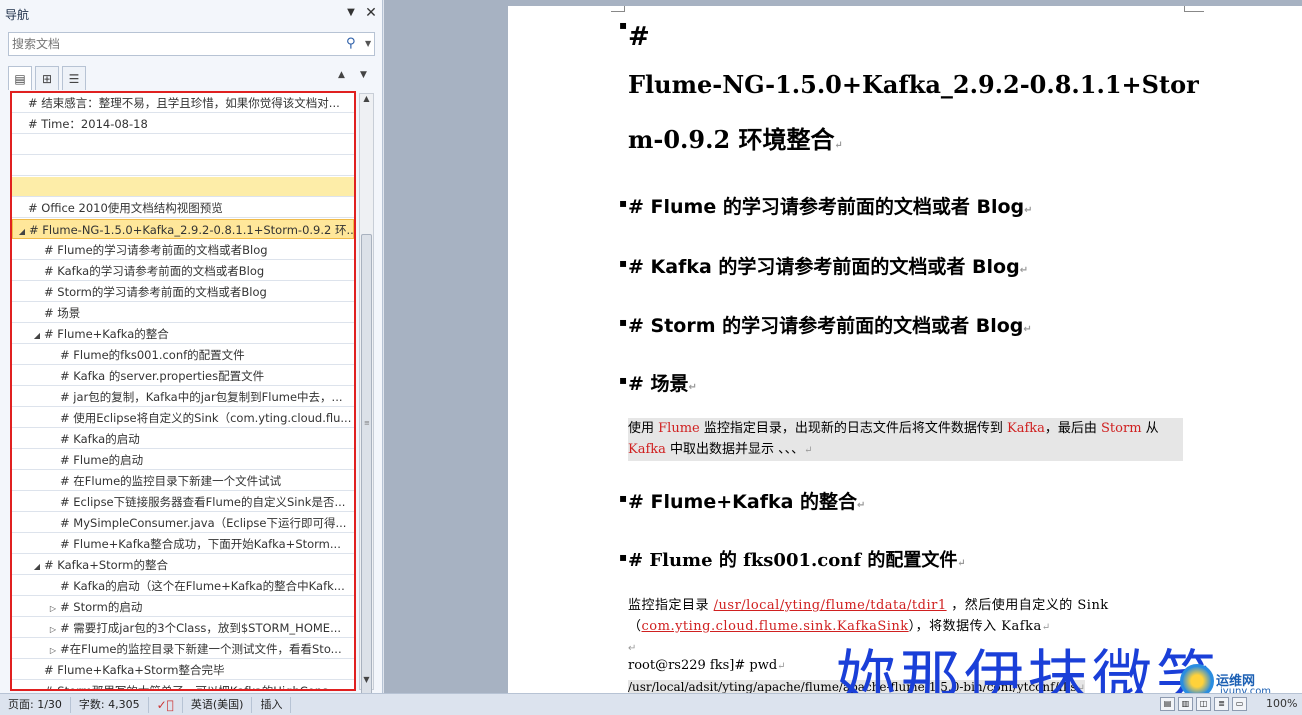 The height and width of the screenshot is (715, 1302). What do you see at coordinates (88, 124) in the screenshot?
I see `tree-item-label: # Time：2014-08-18` at bounding box center [88, 124].